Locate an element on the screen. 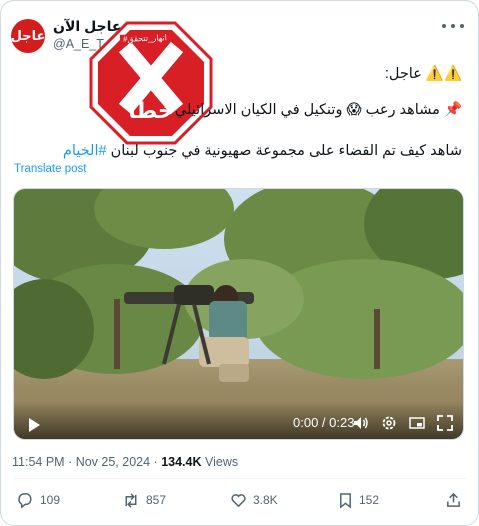  reply-icon is located at coordinates (25, 500).